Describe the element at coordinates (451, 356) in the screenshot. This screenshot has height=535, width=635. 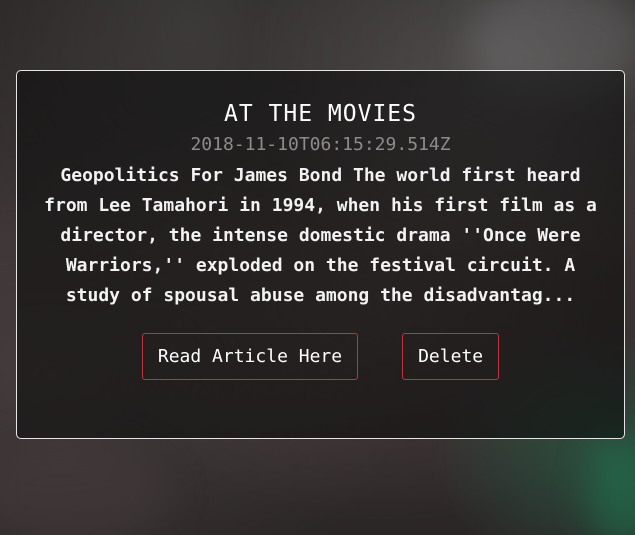
I see `delete-button: Delete` at that location.